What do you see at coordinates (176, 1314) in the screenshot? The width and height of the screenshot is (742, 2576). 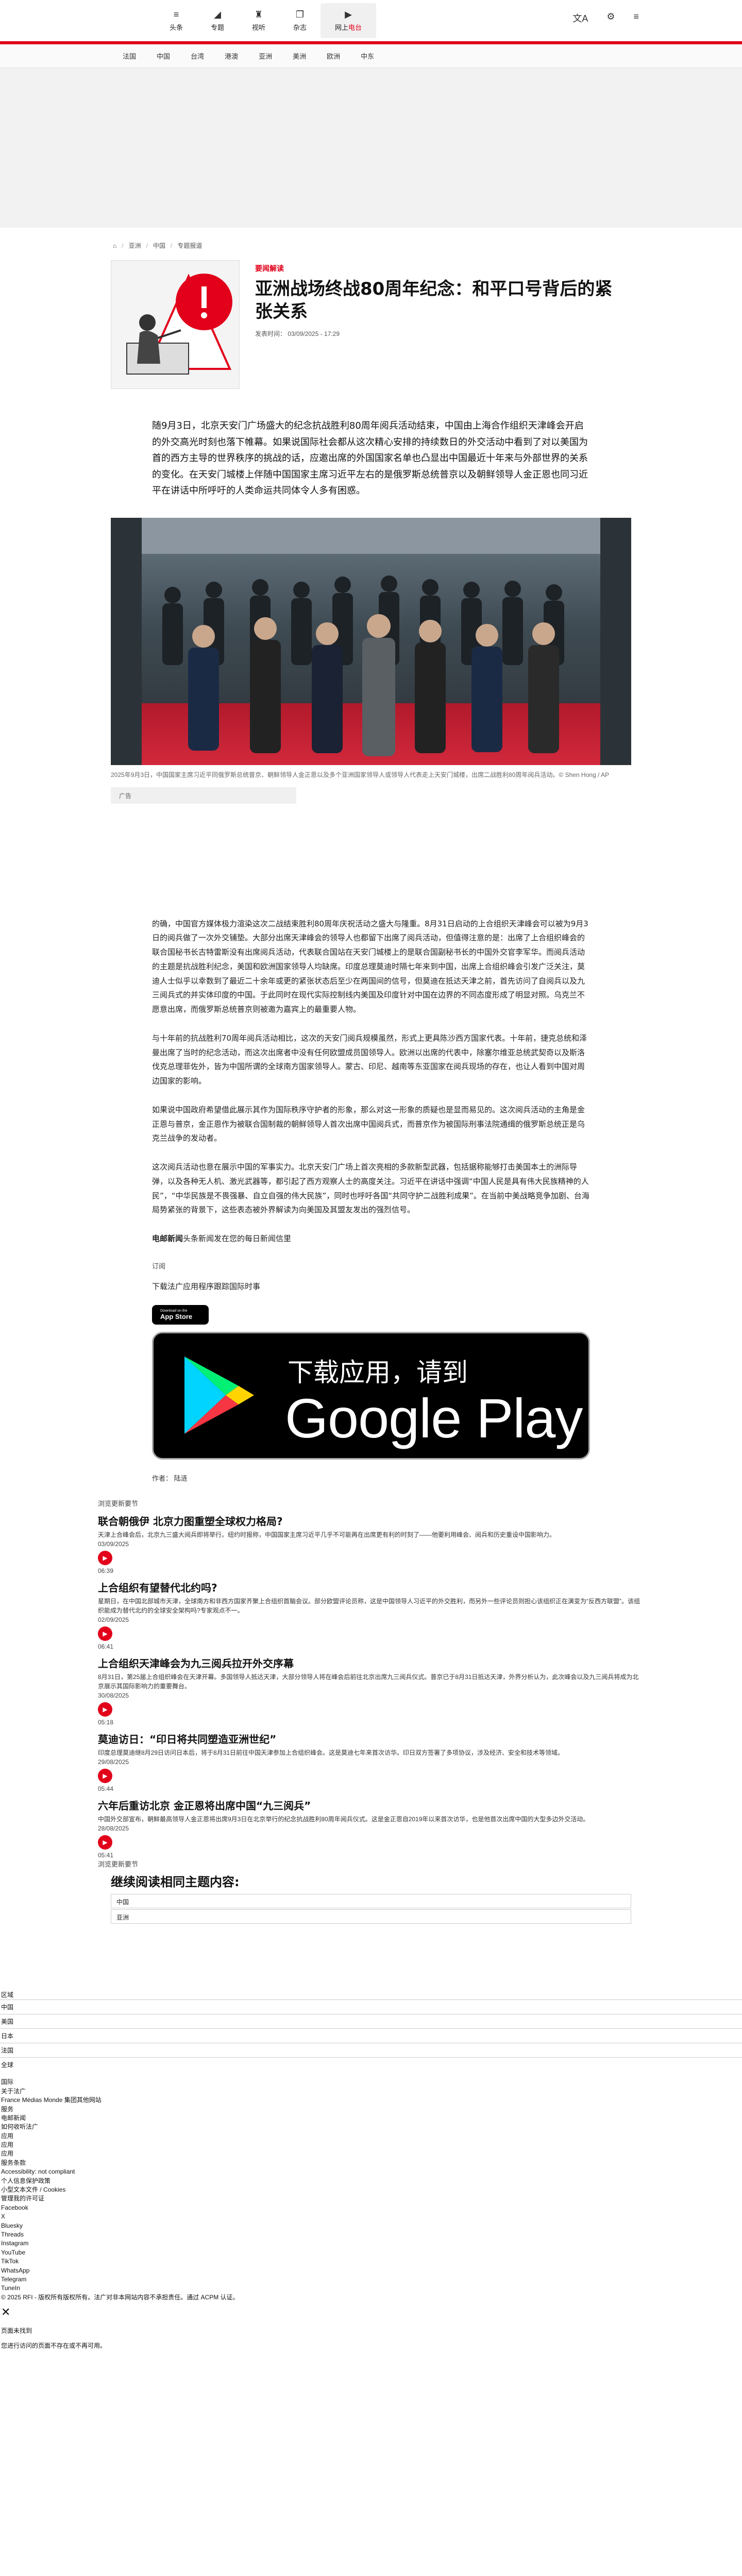 I see `app-store-label: Download on the App Store` at bounding box center [176, 1314].